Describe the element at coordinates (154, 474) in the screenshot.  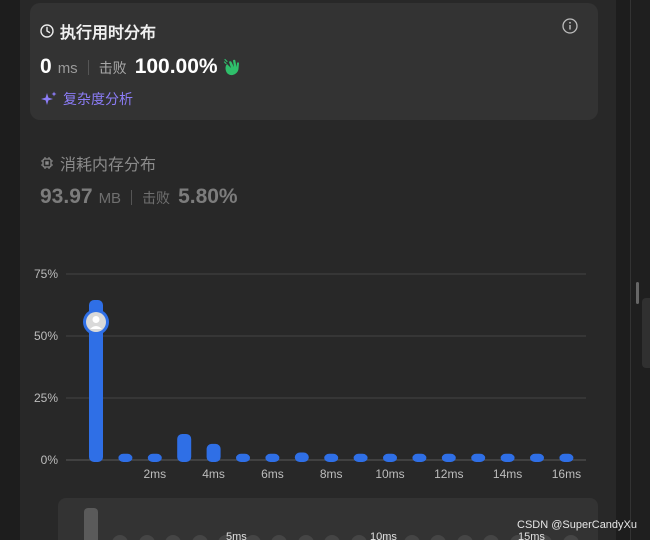
I see `x-tick-label: 2ms` at that location.